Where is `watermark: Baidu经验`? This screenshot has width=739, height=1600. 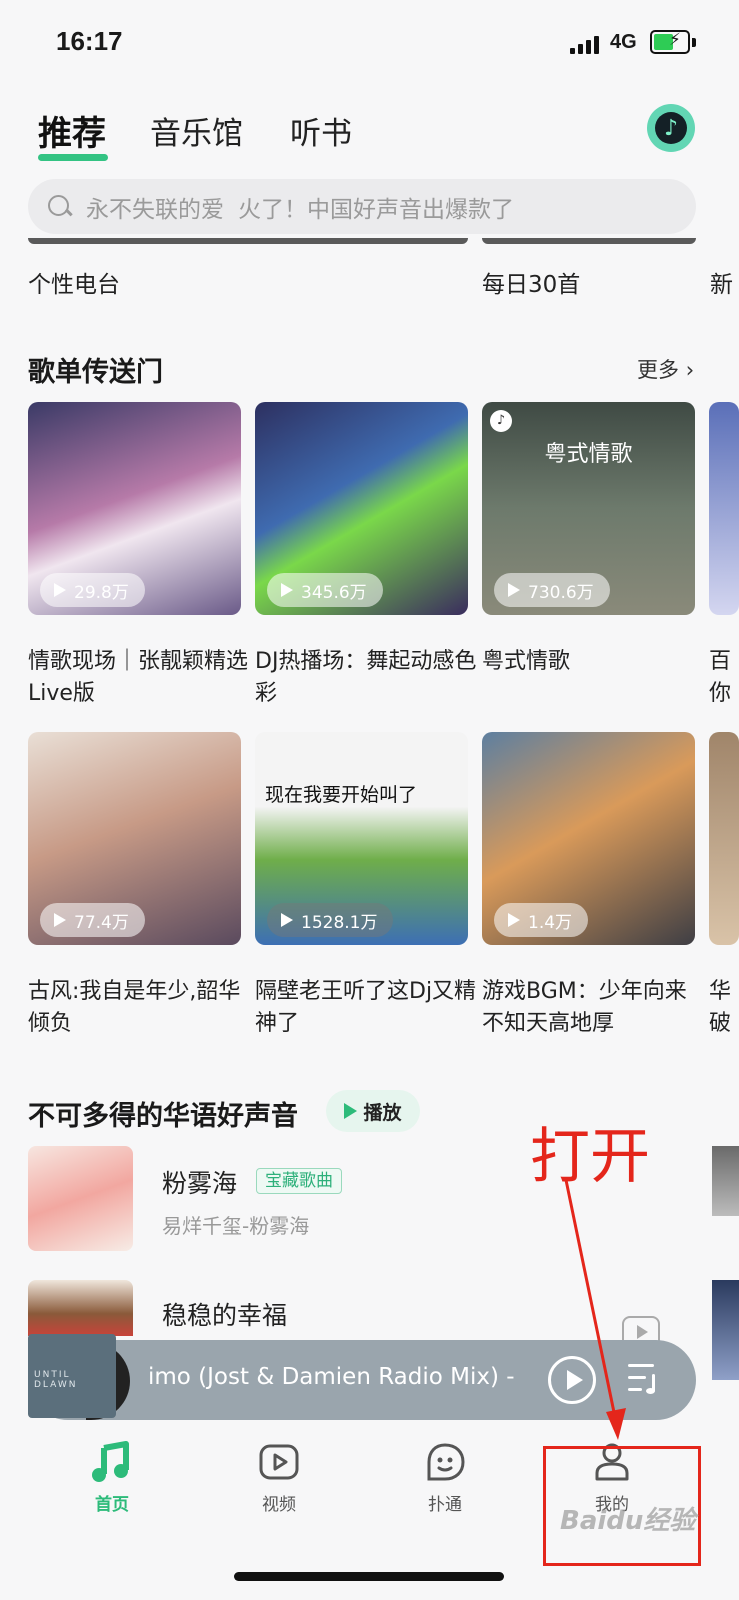 watermark: Baidu经验 is located at coordinates (628, 1521).